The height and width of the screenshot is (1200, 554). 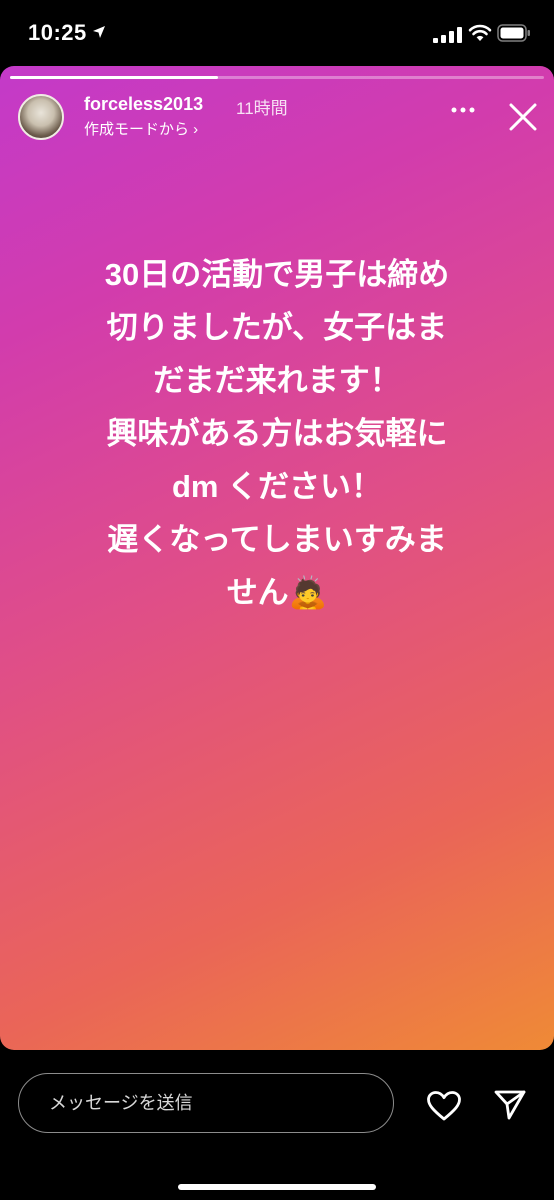 What do you see at coordinates (513, 33) in the screenshot?
I see `battery-icon` at bounding box center [513, 33].